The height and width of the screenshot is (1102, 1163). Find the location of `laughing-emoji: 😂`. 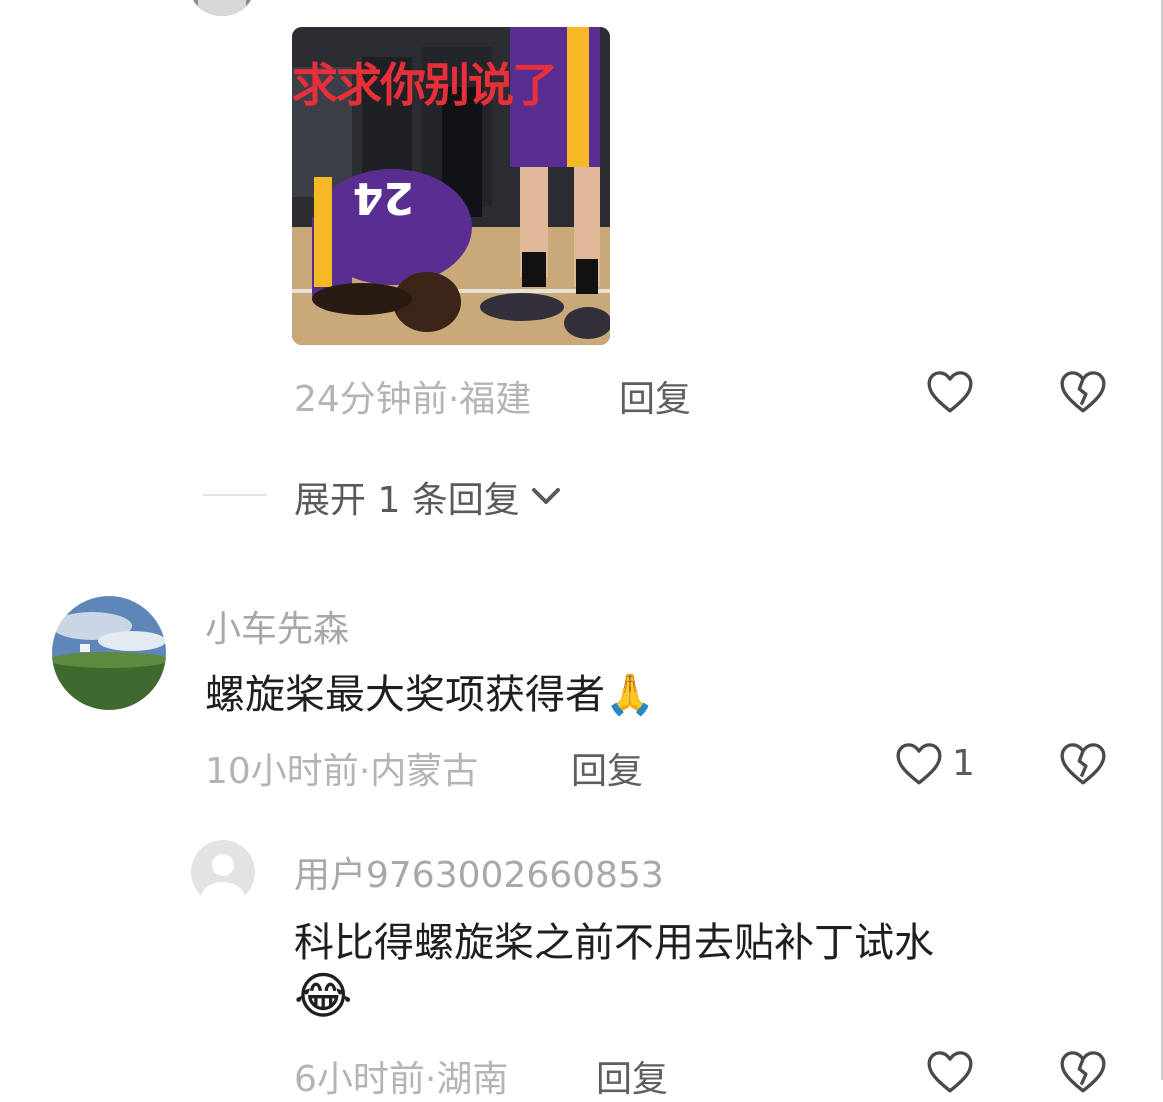

laughing-emoji: 😂 is located at coordinates (323, 996).